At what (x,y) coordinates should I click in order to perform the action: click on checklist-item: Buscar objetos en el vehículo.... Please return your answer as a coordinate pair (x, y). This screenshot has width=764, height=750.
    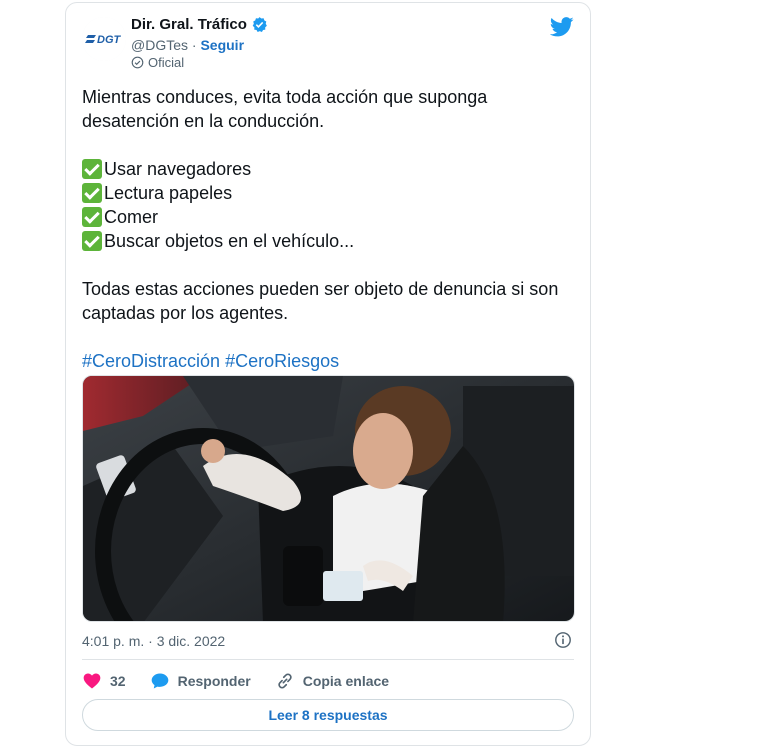
    Looking at the image, I should click on (322, 241).